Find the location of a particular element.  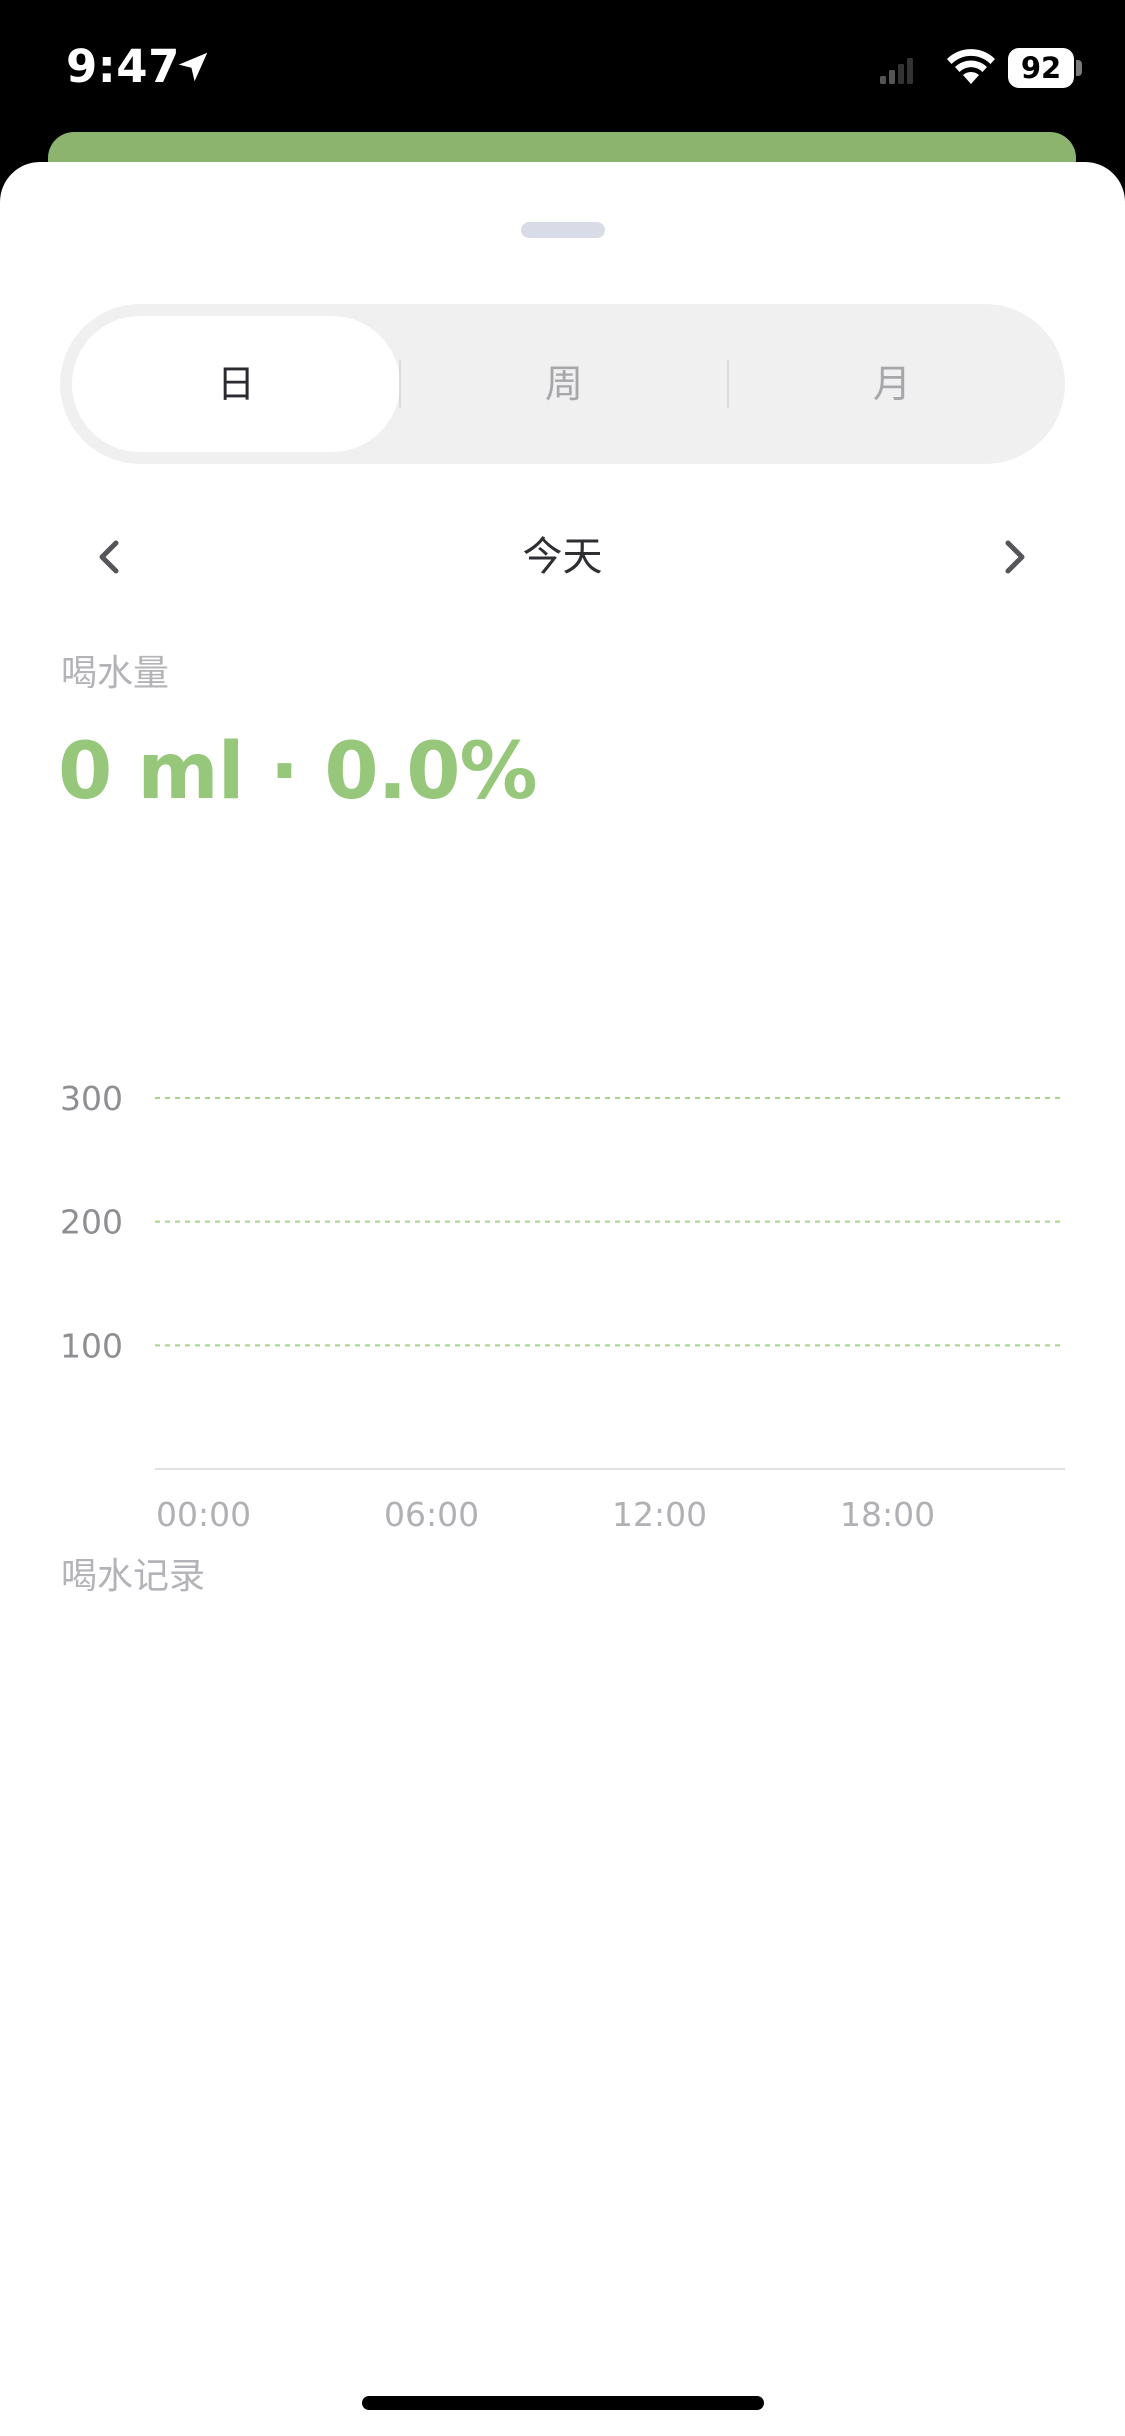

battery-icon: 92 is located at coordinates (1045, 68).